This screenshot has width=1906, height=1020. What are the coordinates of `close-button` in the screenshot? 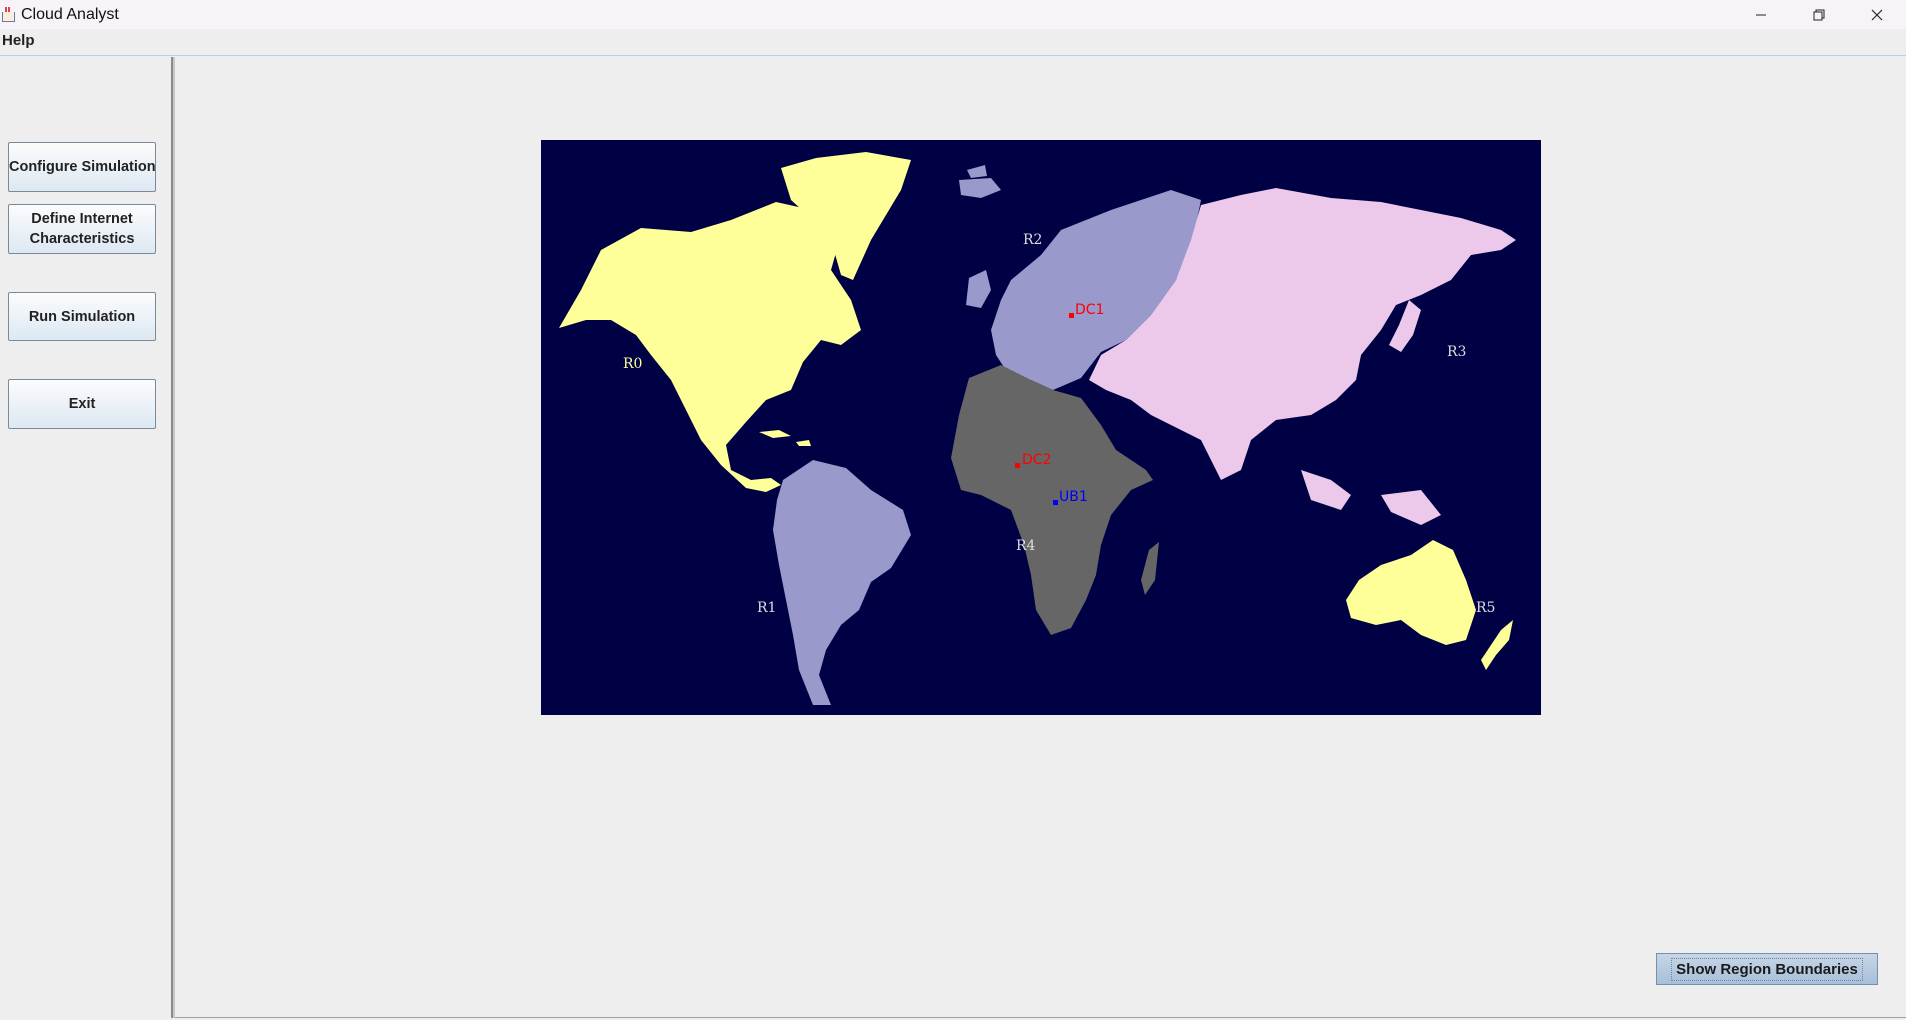 It's located at (1877, 14).